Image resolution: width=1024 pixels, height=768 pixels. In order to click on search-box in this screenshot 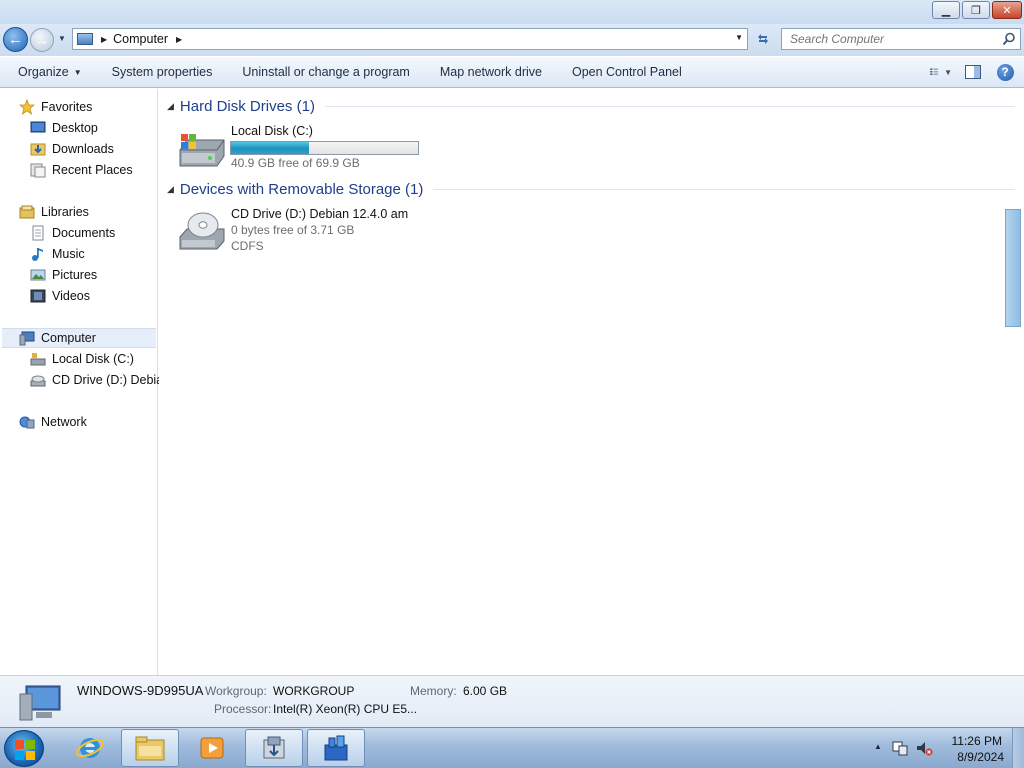, I will do `click(901, 39)`.